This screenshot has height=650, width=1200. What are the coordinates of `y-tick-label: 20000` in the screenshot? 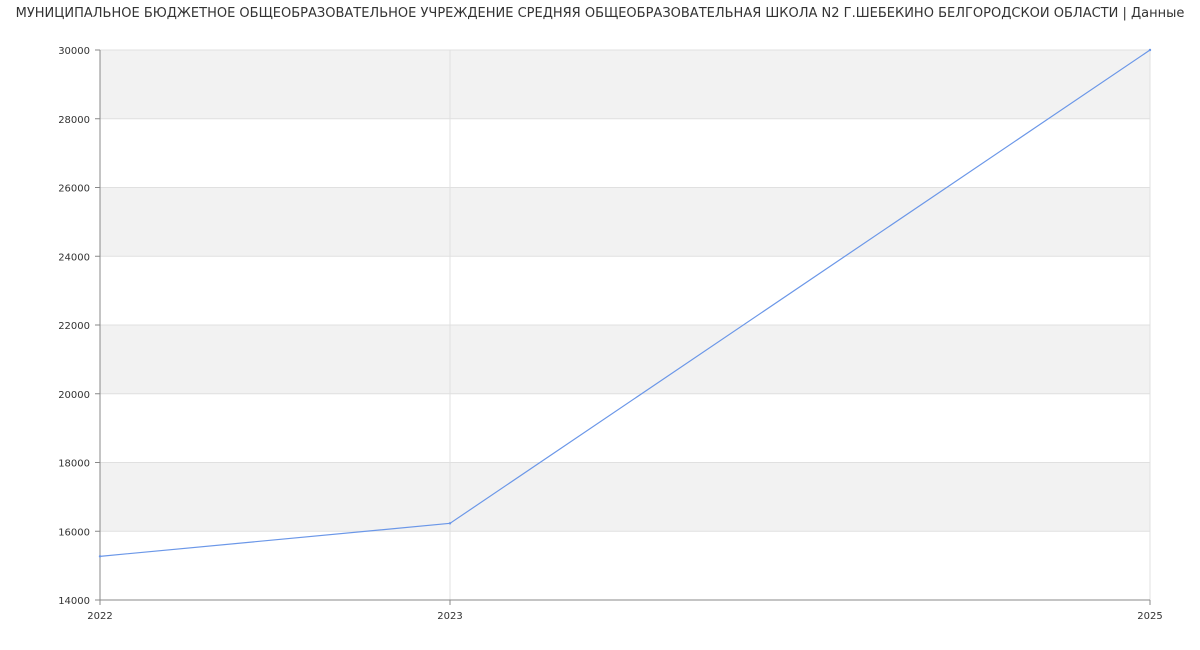 It's located at (74, 395).